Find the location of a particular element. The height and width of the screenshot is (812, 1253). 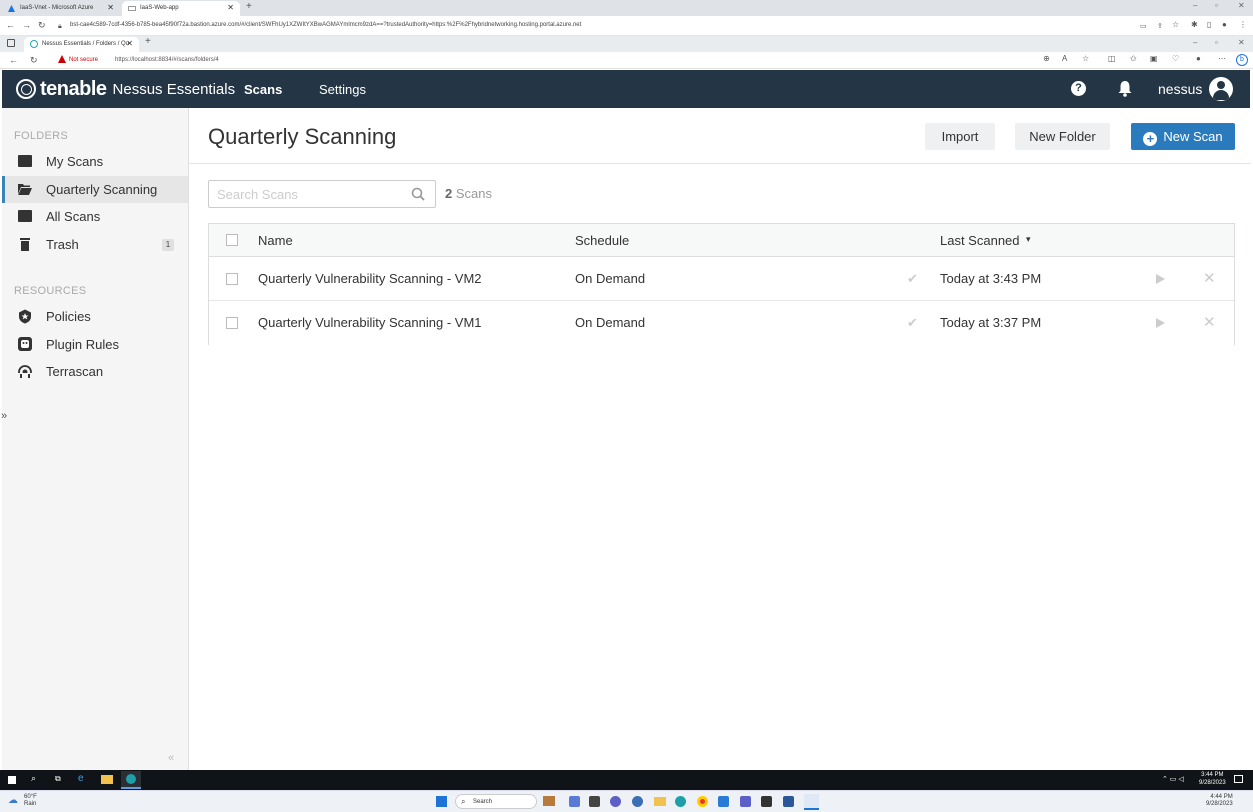

sidebar-item-plugin-rules: Plugin Rules is located at coordinates (95, 344).